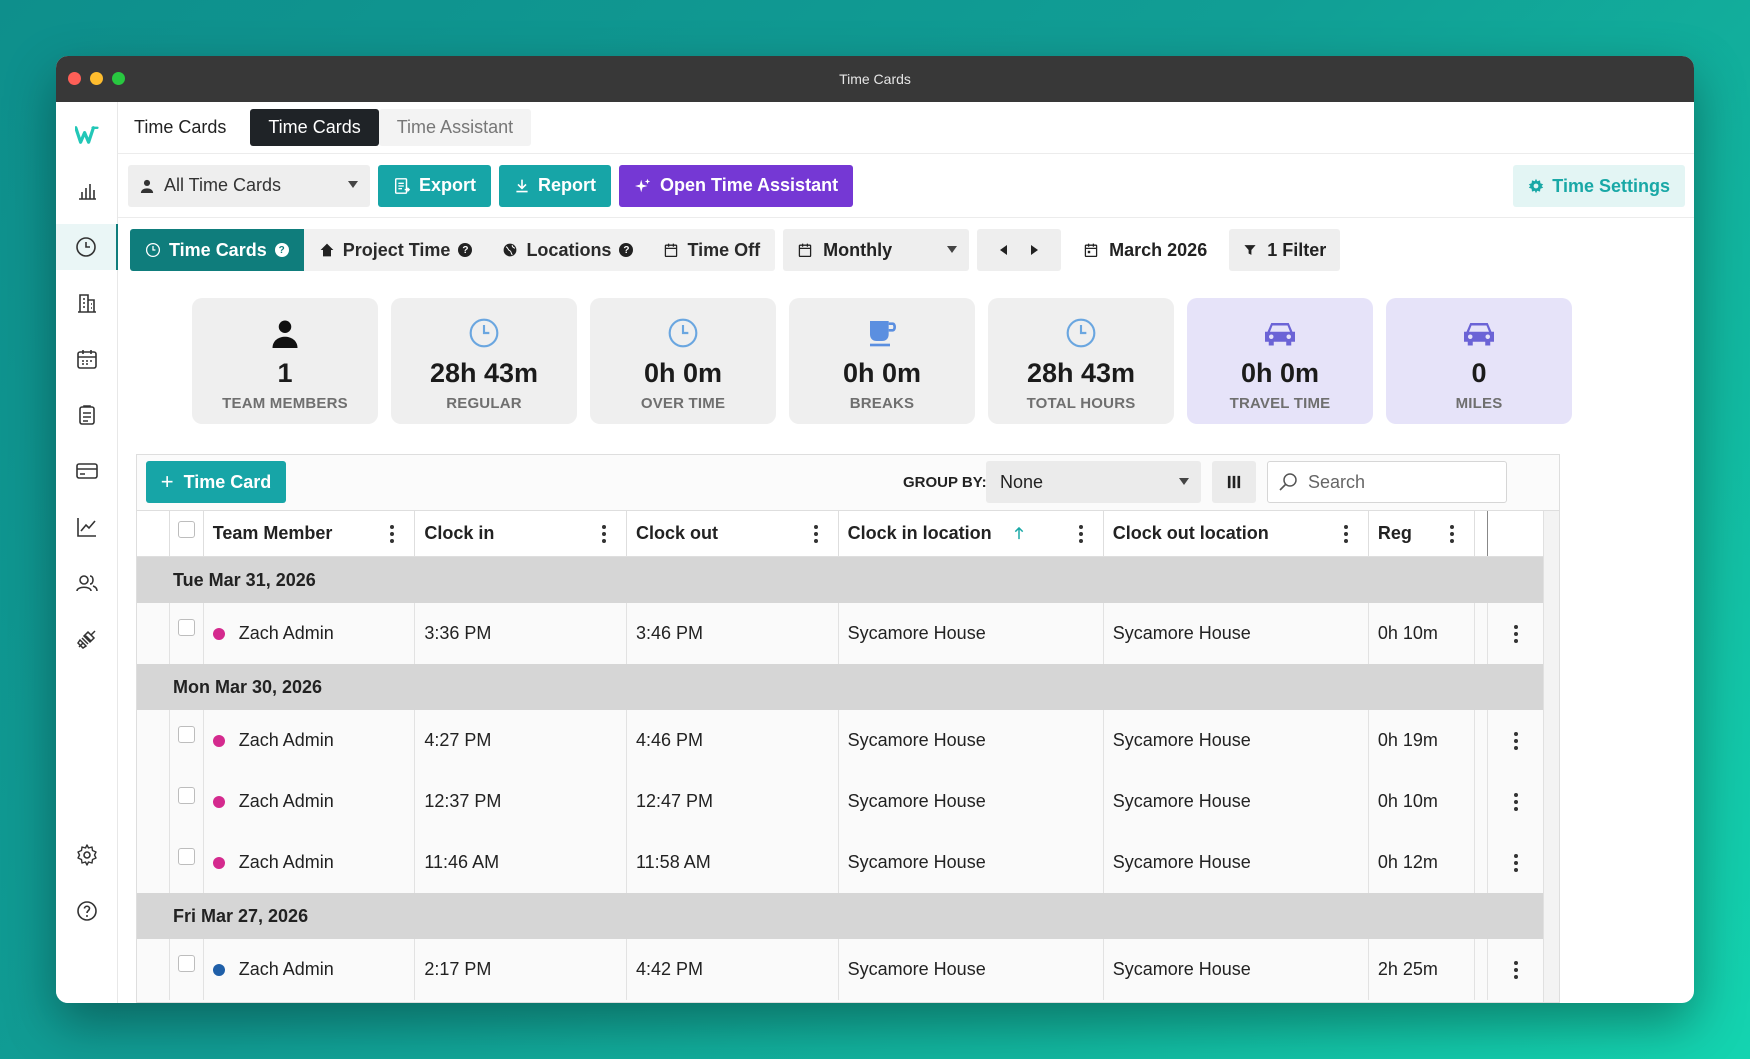  I want to click on report-button: Report, so click(555, 185).